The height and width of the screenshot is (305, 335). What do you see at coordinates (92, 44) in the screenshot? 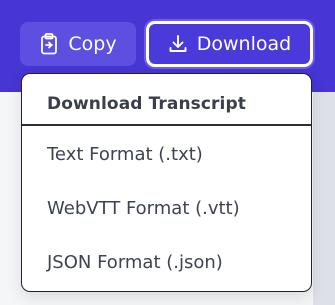
I see `copy-button-label: Copy` at bounding box center [92, 44].